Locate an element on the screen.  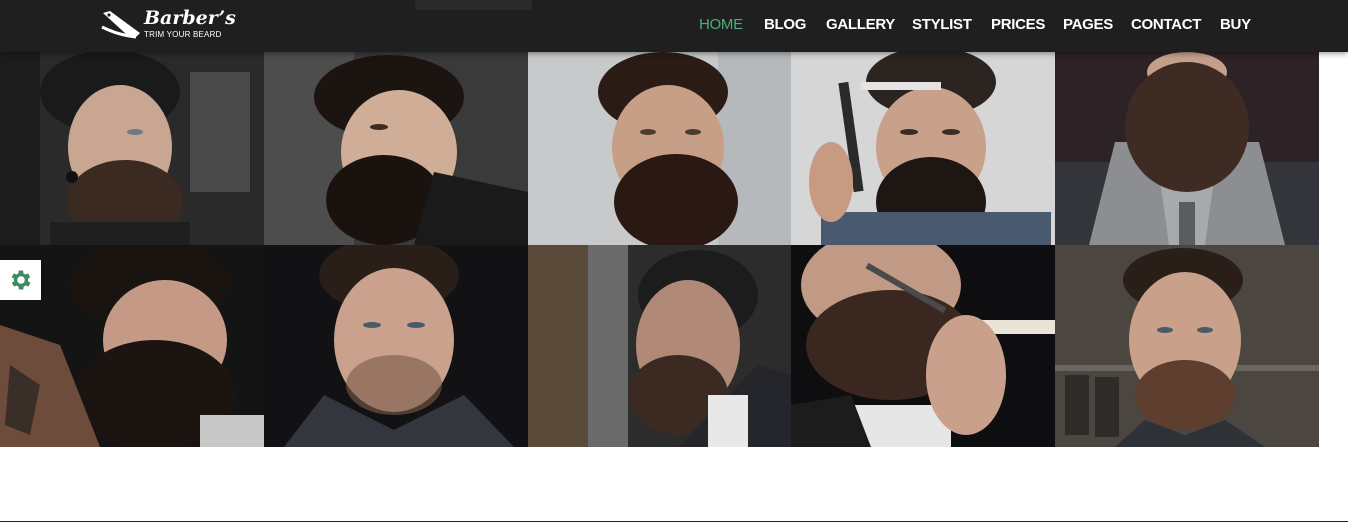
brand-logo: Barber’s TRIM YOUR BEARD is located at coordinates (168, 25).